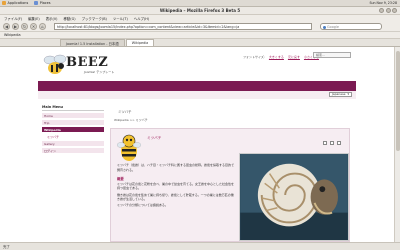 The width and height of the screenshot is (400, 250). What do you see at coordinates (6, 26) in the screenshot?
I see `back-button: ◀` at bounding box center [6, 26].